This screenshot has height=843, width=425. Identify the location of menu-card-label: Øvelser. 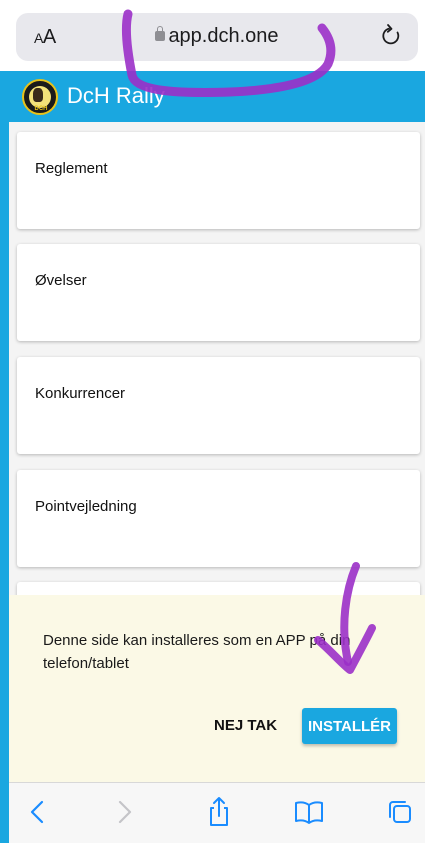
(61, 280).